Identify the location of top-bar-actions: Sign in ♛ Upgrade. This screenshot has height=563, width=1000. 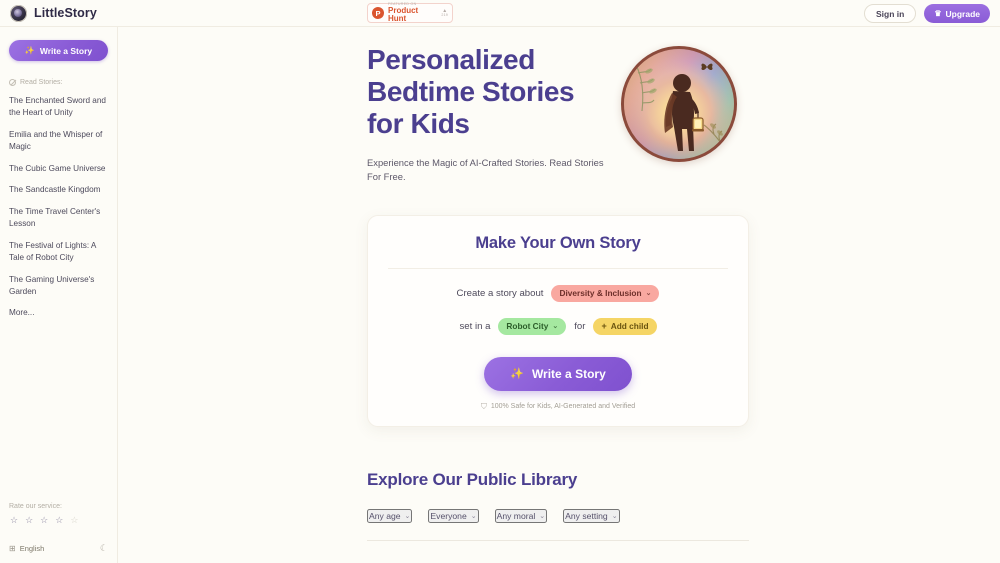
(927, 13).